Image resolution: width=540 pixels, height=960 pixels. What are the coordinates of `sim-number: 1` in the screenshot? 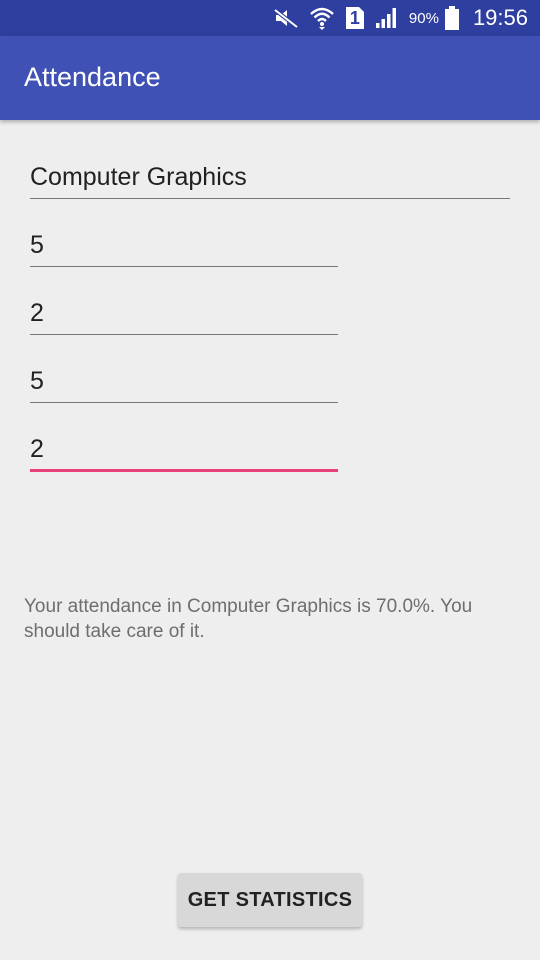 It's located at (354, 18).